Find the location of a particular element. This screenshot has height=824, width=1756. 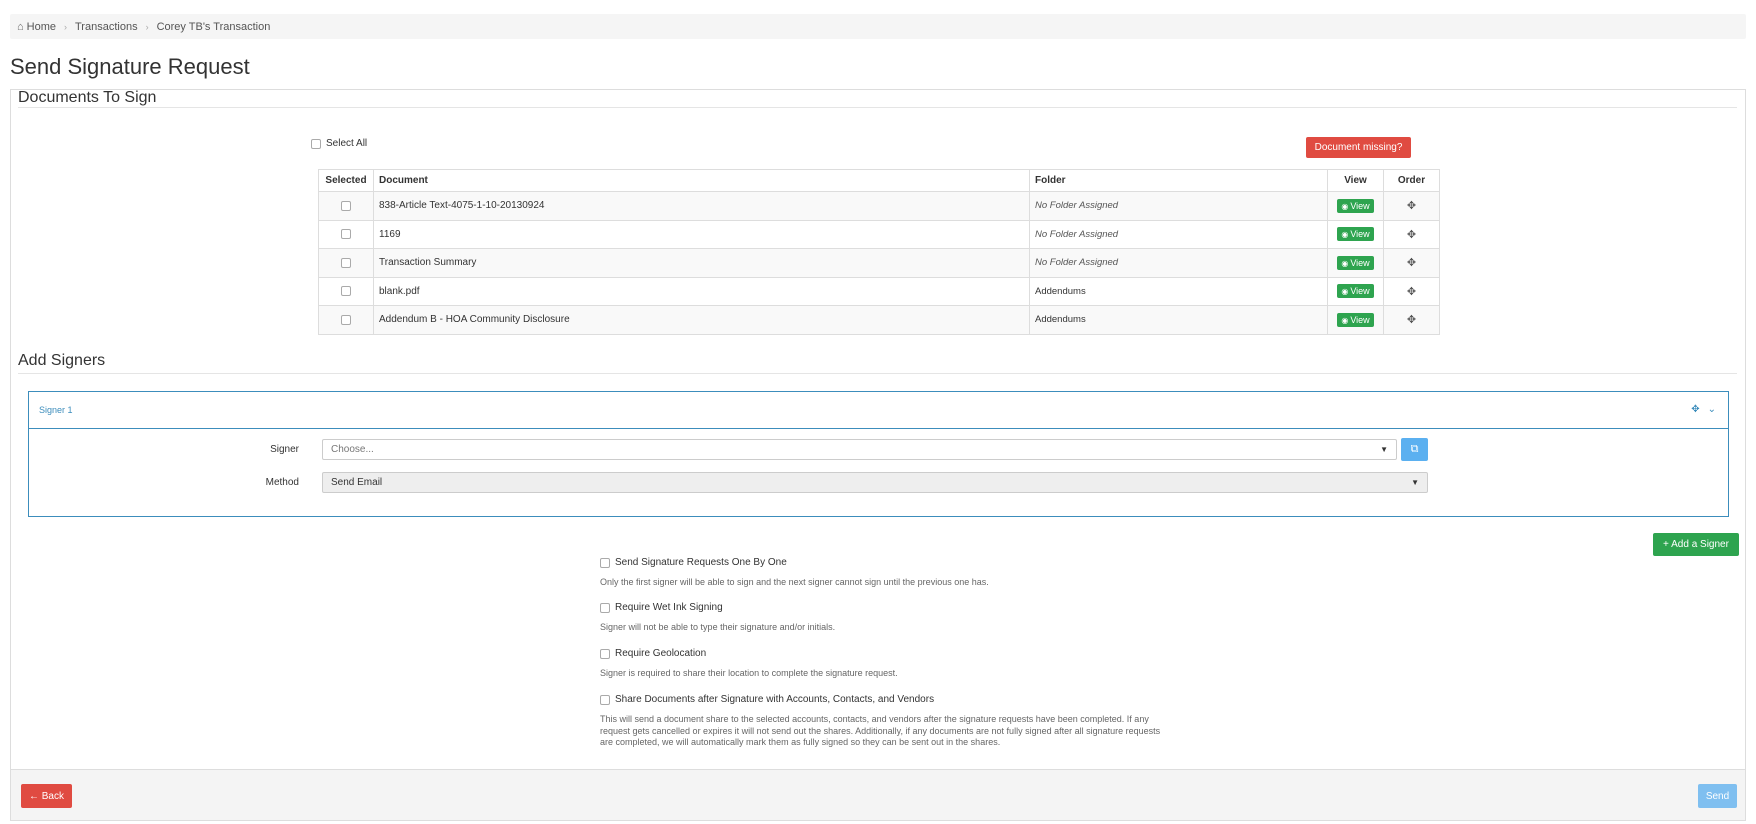

select-all-checkbox: Select All is located at coordinates (339, 143).